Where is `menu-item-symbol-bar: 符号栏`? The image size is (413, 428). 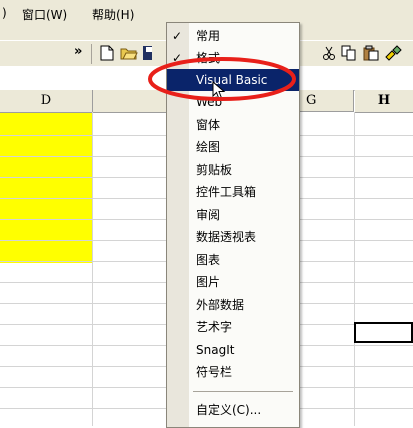 menu-item-symbol-bar: 符号栏 is located at coordinates (233, 372).